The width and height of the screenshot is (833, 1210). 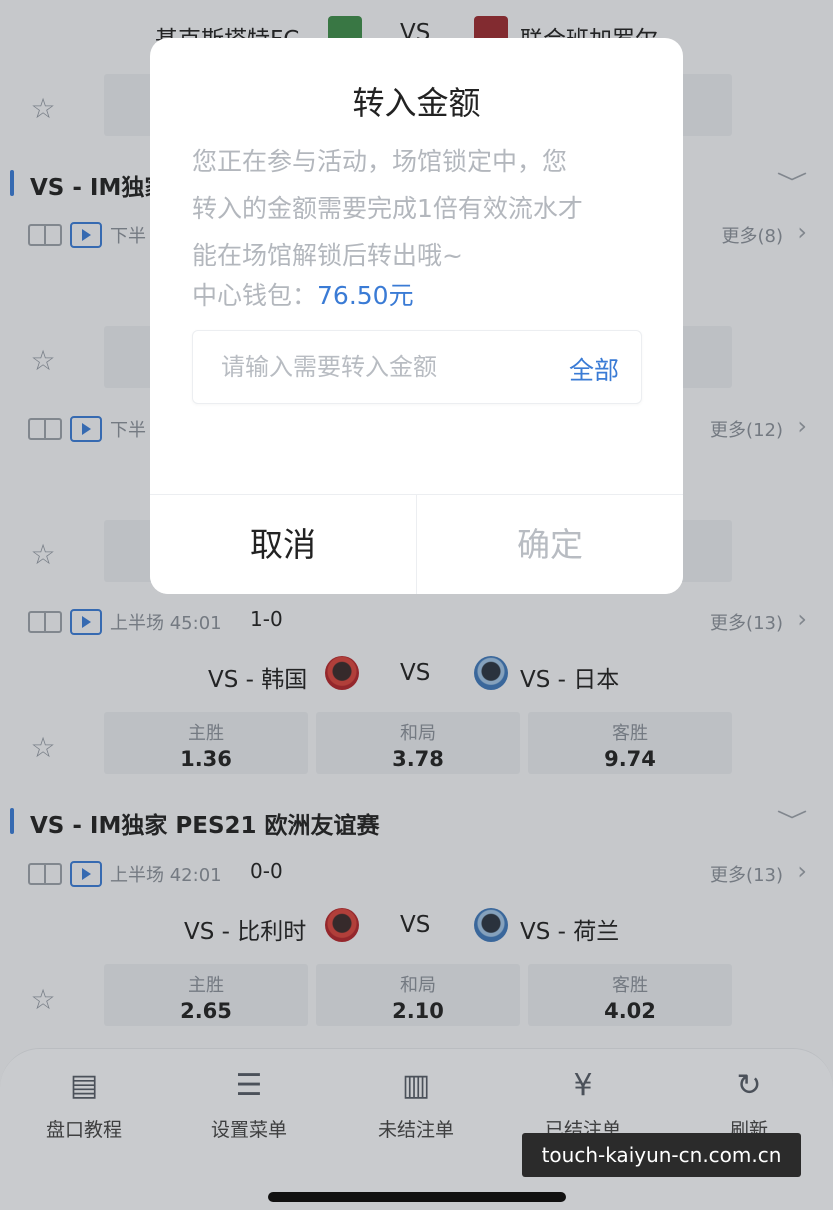 What do you see at coordinates (416, 103) in the screenshot?
I see `dialog-title: 转入金额` at bounding box center [416, 103].